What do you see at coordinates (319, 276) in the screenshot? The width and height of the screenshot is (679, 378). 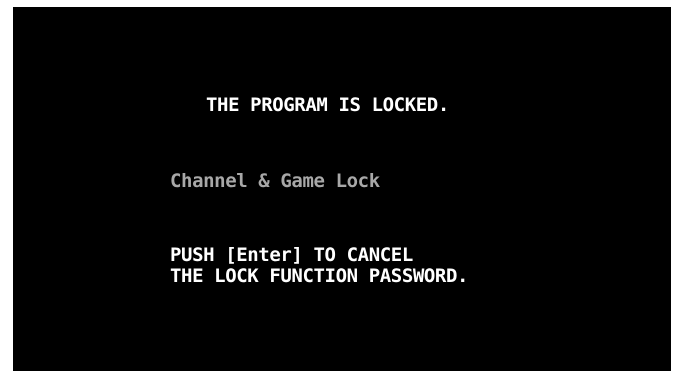 I see `instruction-line-2: THE LOCK FUNCTION PASSWORD.` at bounding box center [319, 276].